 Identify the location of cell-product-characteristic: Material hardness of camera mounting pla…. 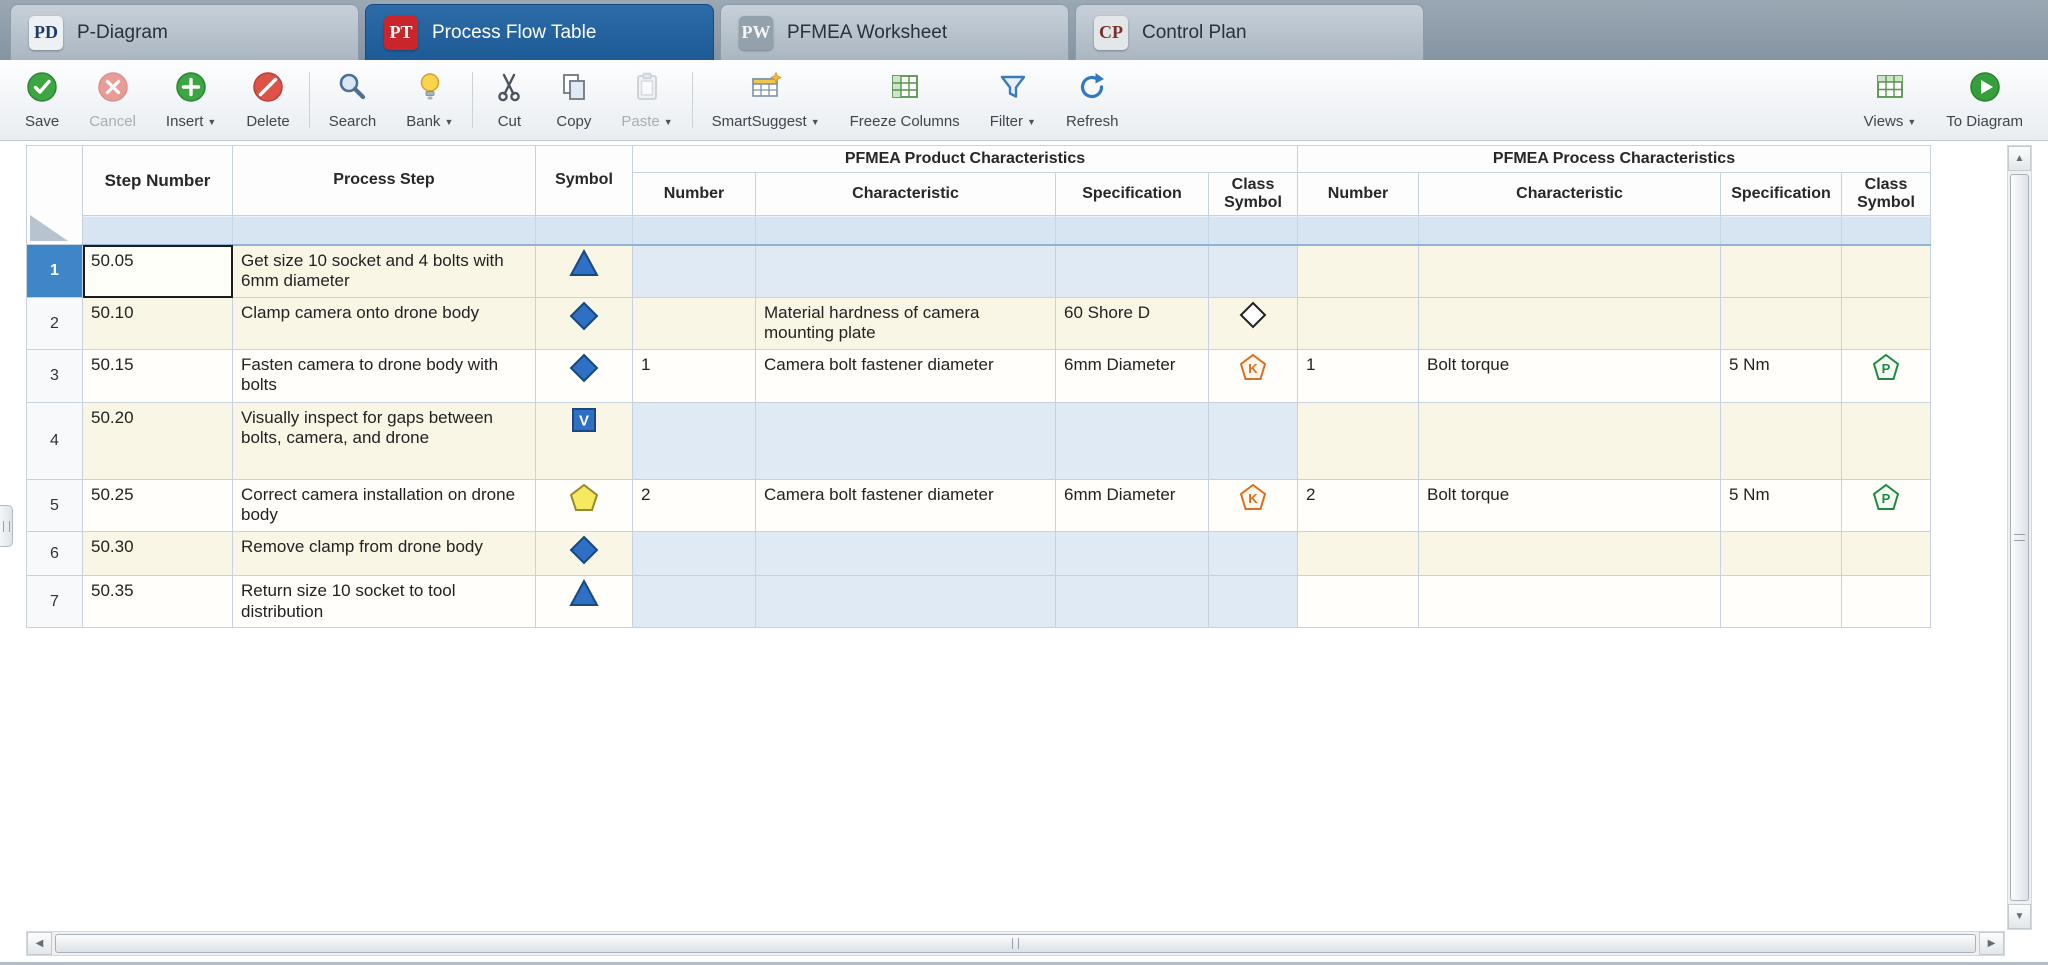
(905, 323).